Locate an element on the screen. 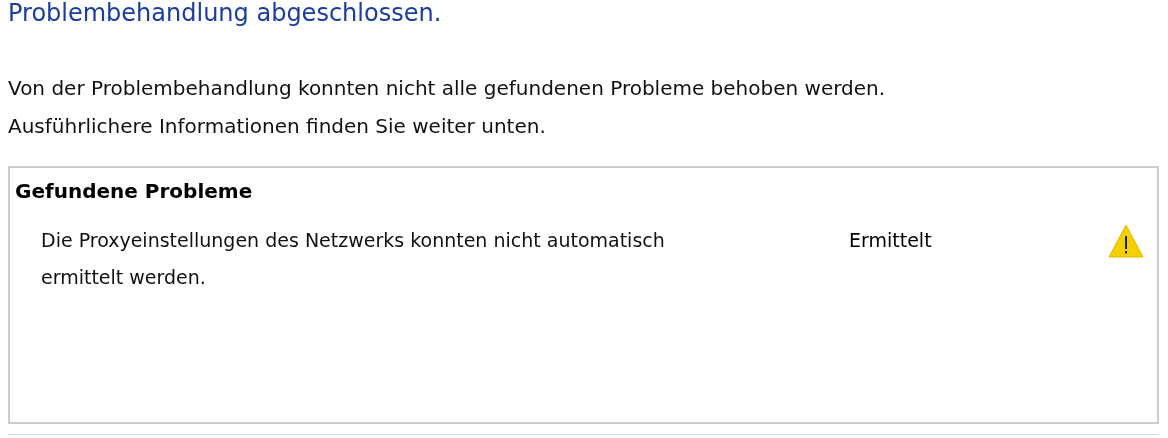 The image size is (1168, 438). description-text: Von der Problembehandlung konnten nicht alle gefundenen Probleme behoben werden. is located at coordinates (447, 88).